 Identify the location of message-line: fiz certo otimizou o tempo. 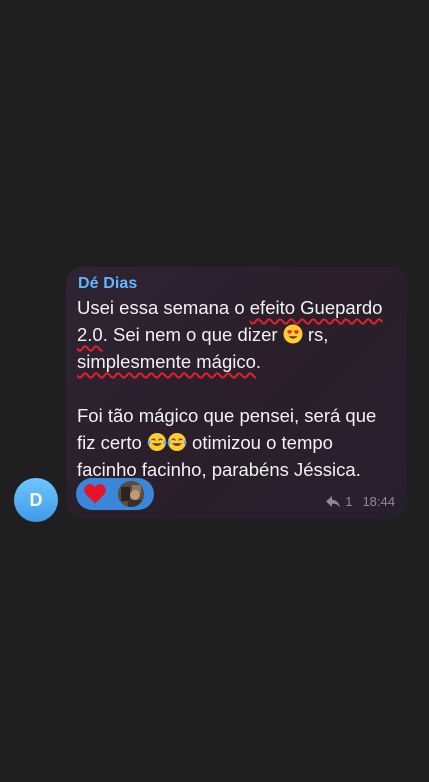
(238, 442).